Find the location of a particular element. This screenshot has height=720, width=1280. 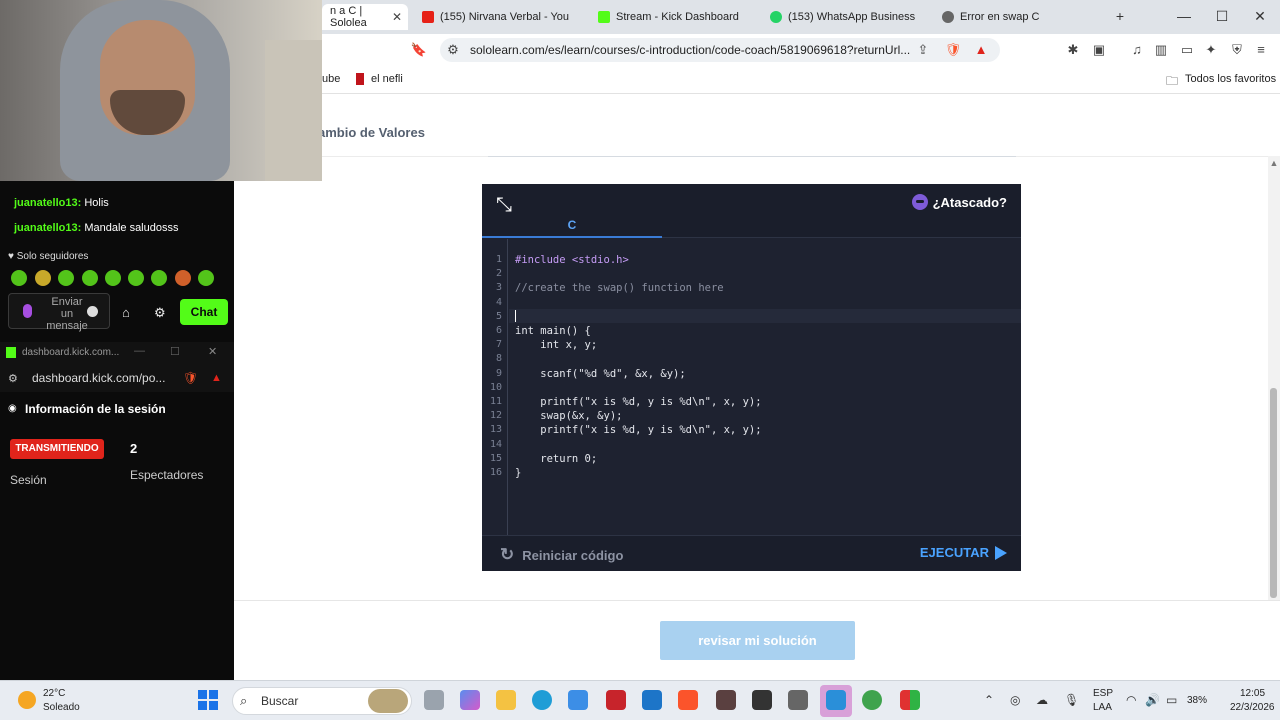

screenshot-icon: ▣ is located at coordinates (1099, 50).